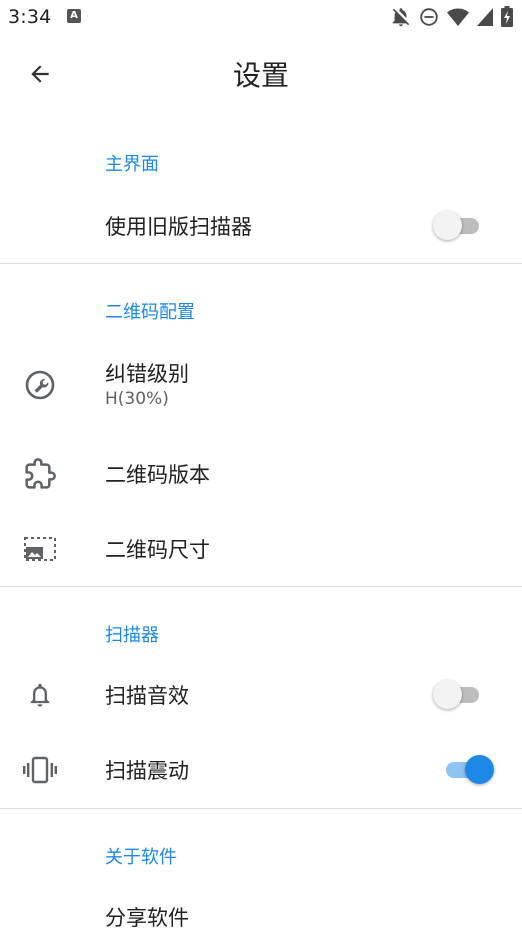  Describe the element at coordinates (485, 17) in the screenshot. I see `cell-signal-icon` at that location.